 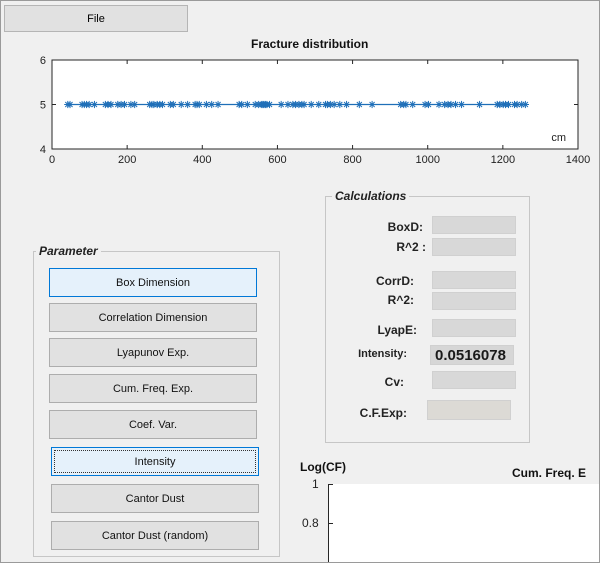 I want to click on boxd-field, so click(x=474, y=225).